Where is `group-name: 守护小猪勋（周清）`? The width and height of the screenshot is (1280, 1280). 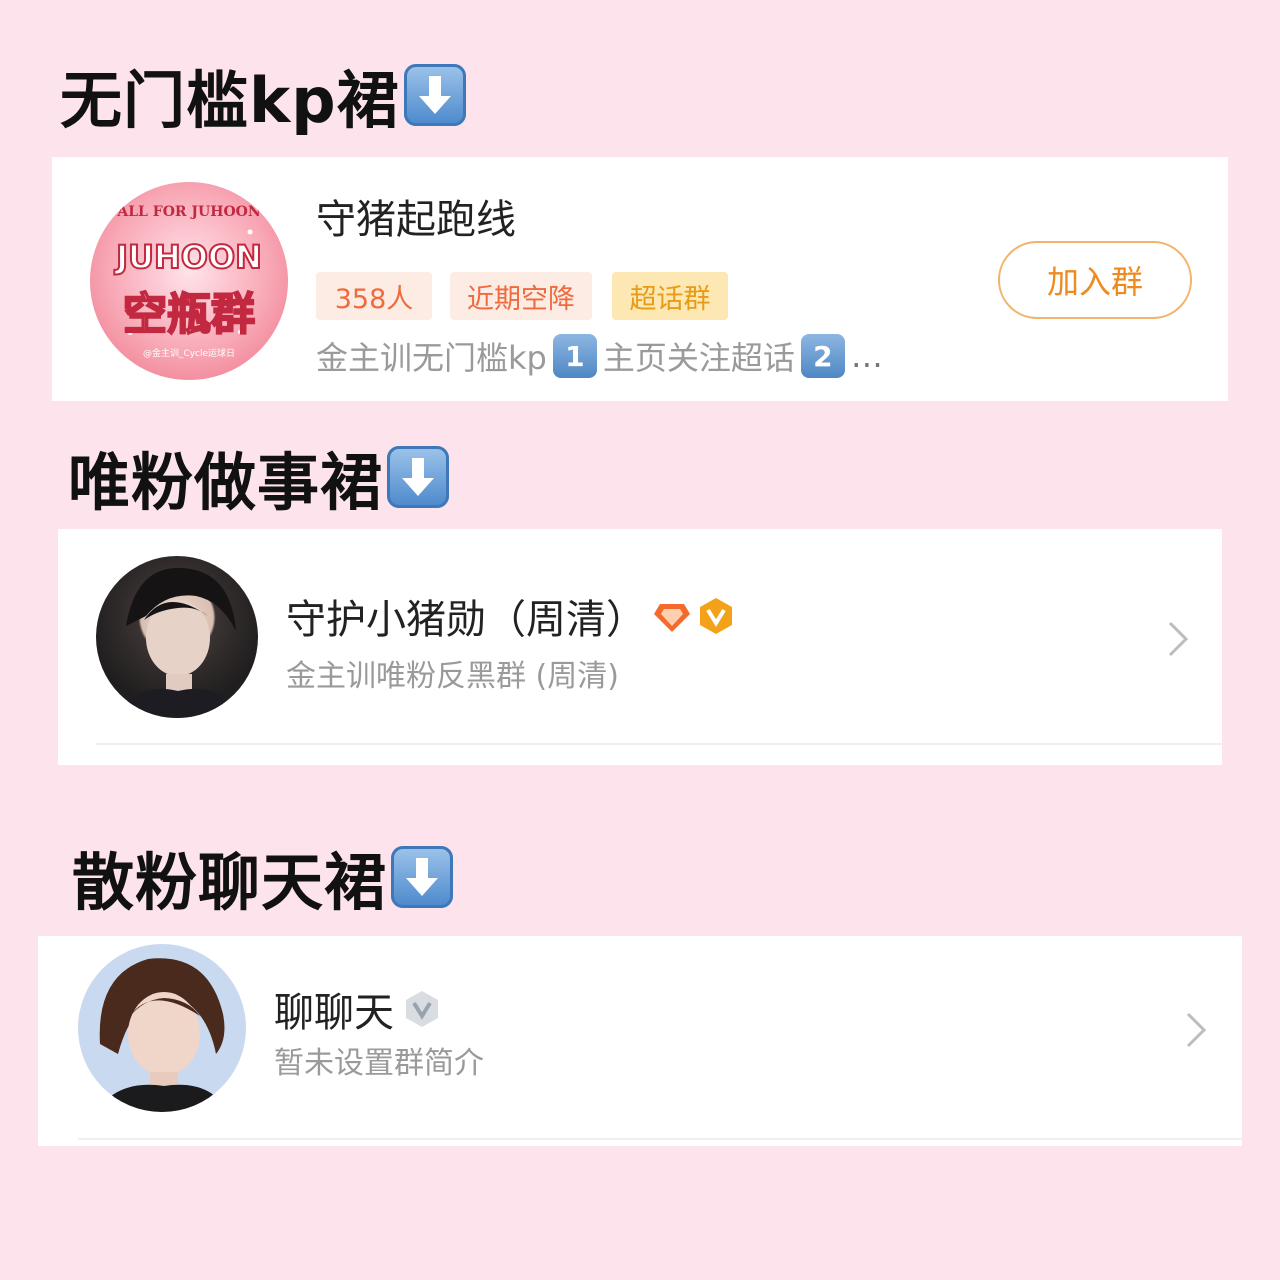
group-name: 守护小猪勋（周清） is located at coordinates (511, 616).